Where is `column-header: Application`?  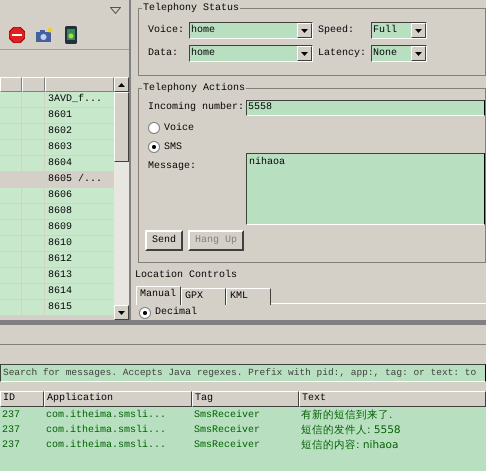 column-header: Application is located at coordinates (118, 399).